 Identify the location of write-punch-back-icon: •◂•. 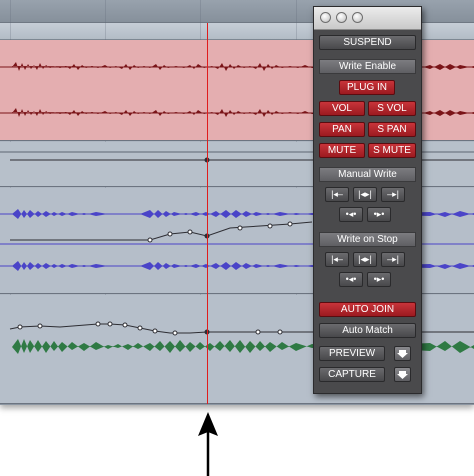
(351, 214).